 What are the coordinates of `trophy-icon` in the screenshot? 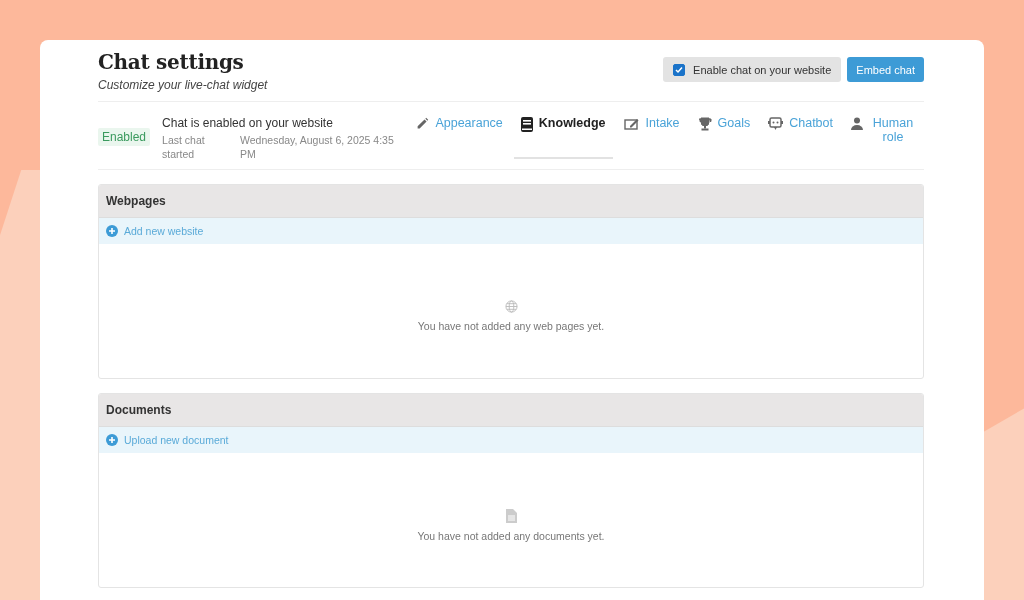 It's located at (704, 124).